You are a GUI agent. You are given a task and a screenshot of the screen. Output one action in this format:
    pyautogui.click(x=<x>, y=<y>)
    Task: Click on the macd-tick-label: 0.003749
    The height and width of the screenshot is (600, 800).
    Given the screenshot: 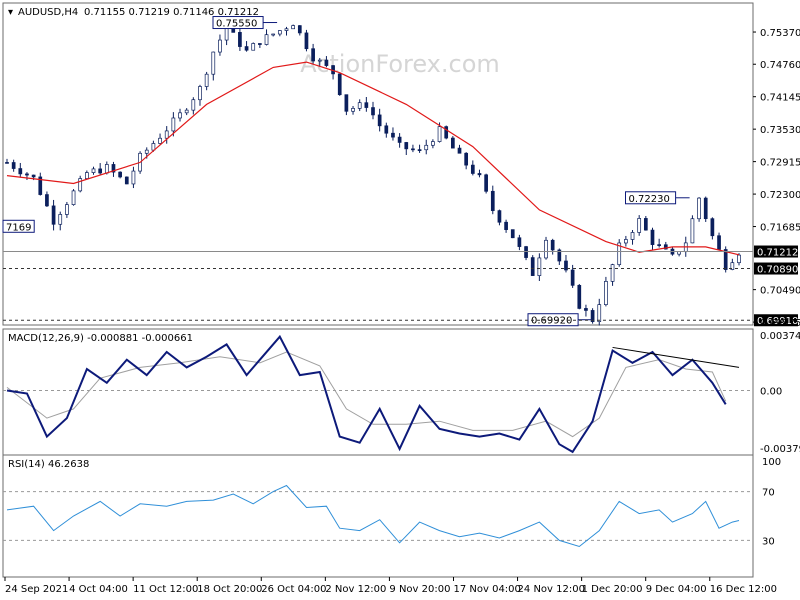 What is the action you would take?
    pyautogui.click(x=780, y=336)
    